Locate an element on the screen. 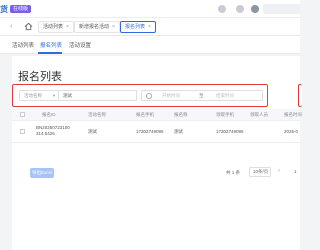  subtab-activity-list: 活动列表 is located at coordinates (23, 45).